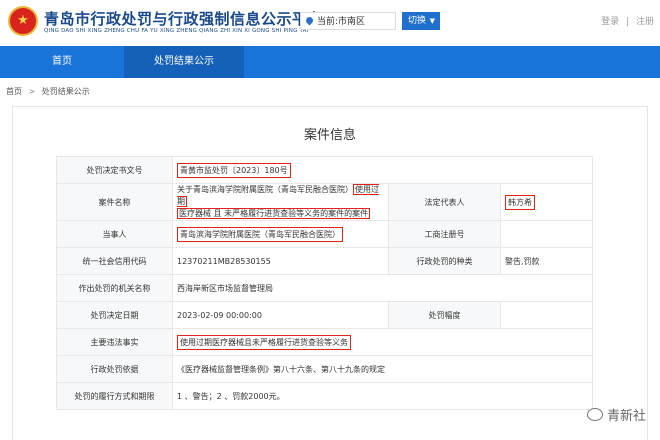 This screenshot has width=660, height=440. I want to click on highlight-main-facts: 使用过期医疗器械且未严格履行进货查验等义务, so click(264, 342).